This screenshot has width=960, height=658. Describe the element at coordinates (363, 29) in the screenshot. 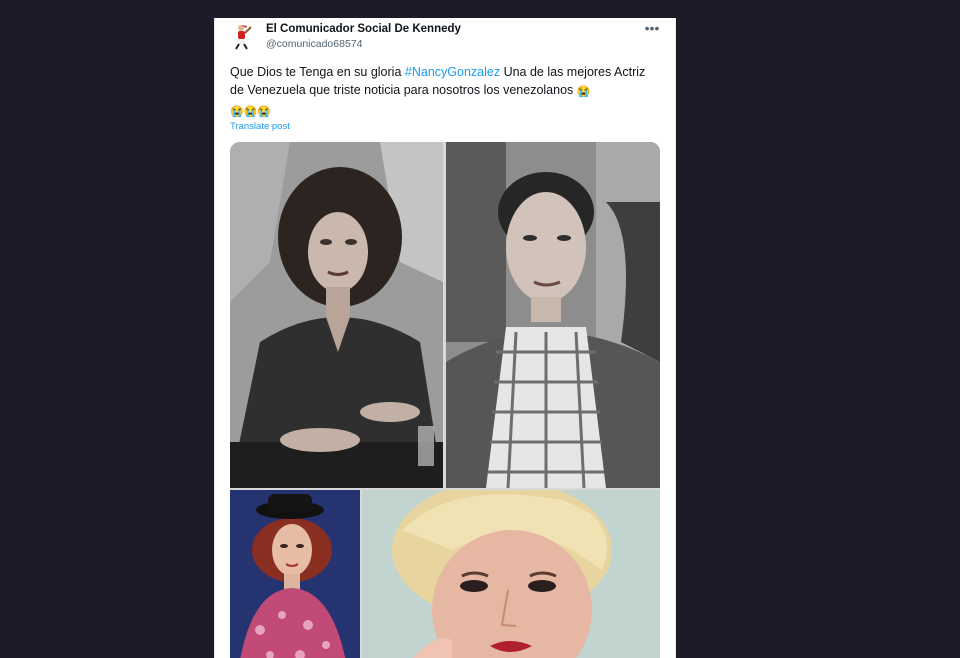

I see `author-name: El Comunicador Social De Kennedy` at that location.